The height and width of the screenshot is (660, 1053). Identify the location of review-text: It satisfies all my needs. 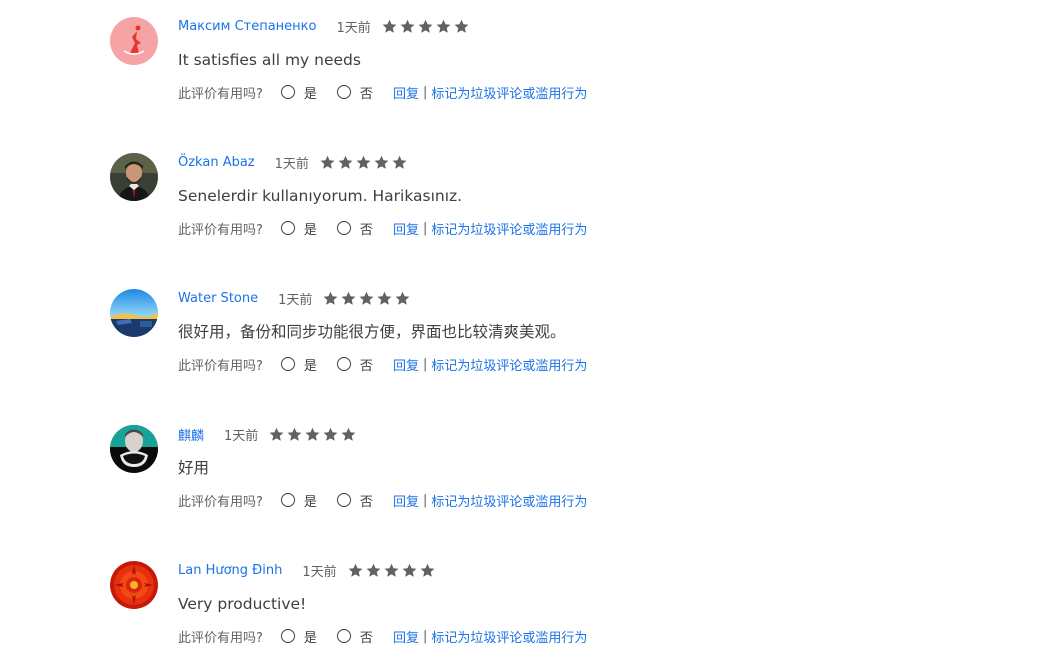
(269, 60).